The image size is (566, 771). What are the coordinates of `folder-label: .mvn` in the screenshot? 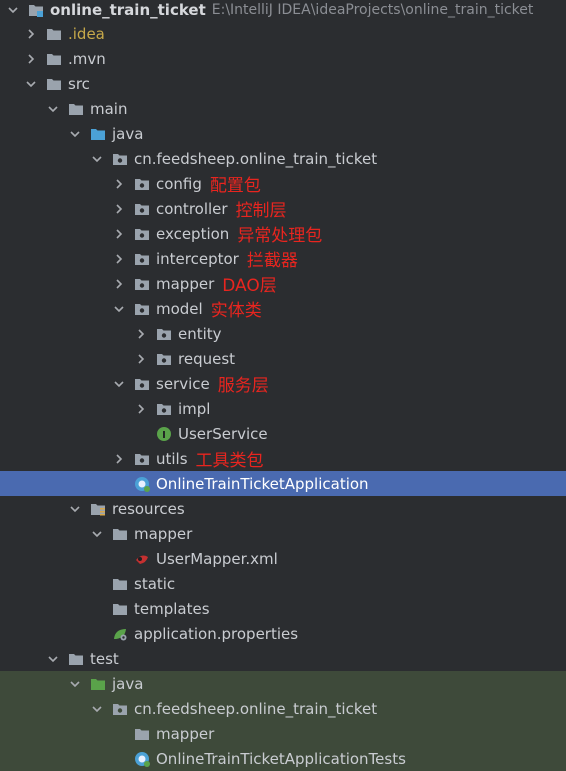 It's located at (87, 58).